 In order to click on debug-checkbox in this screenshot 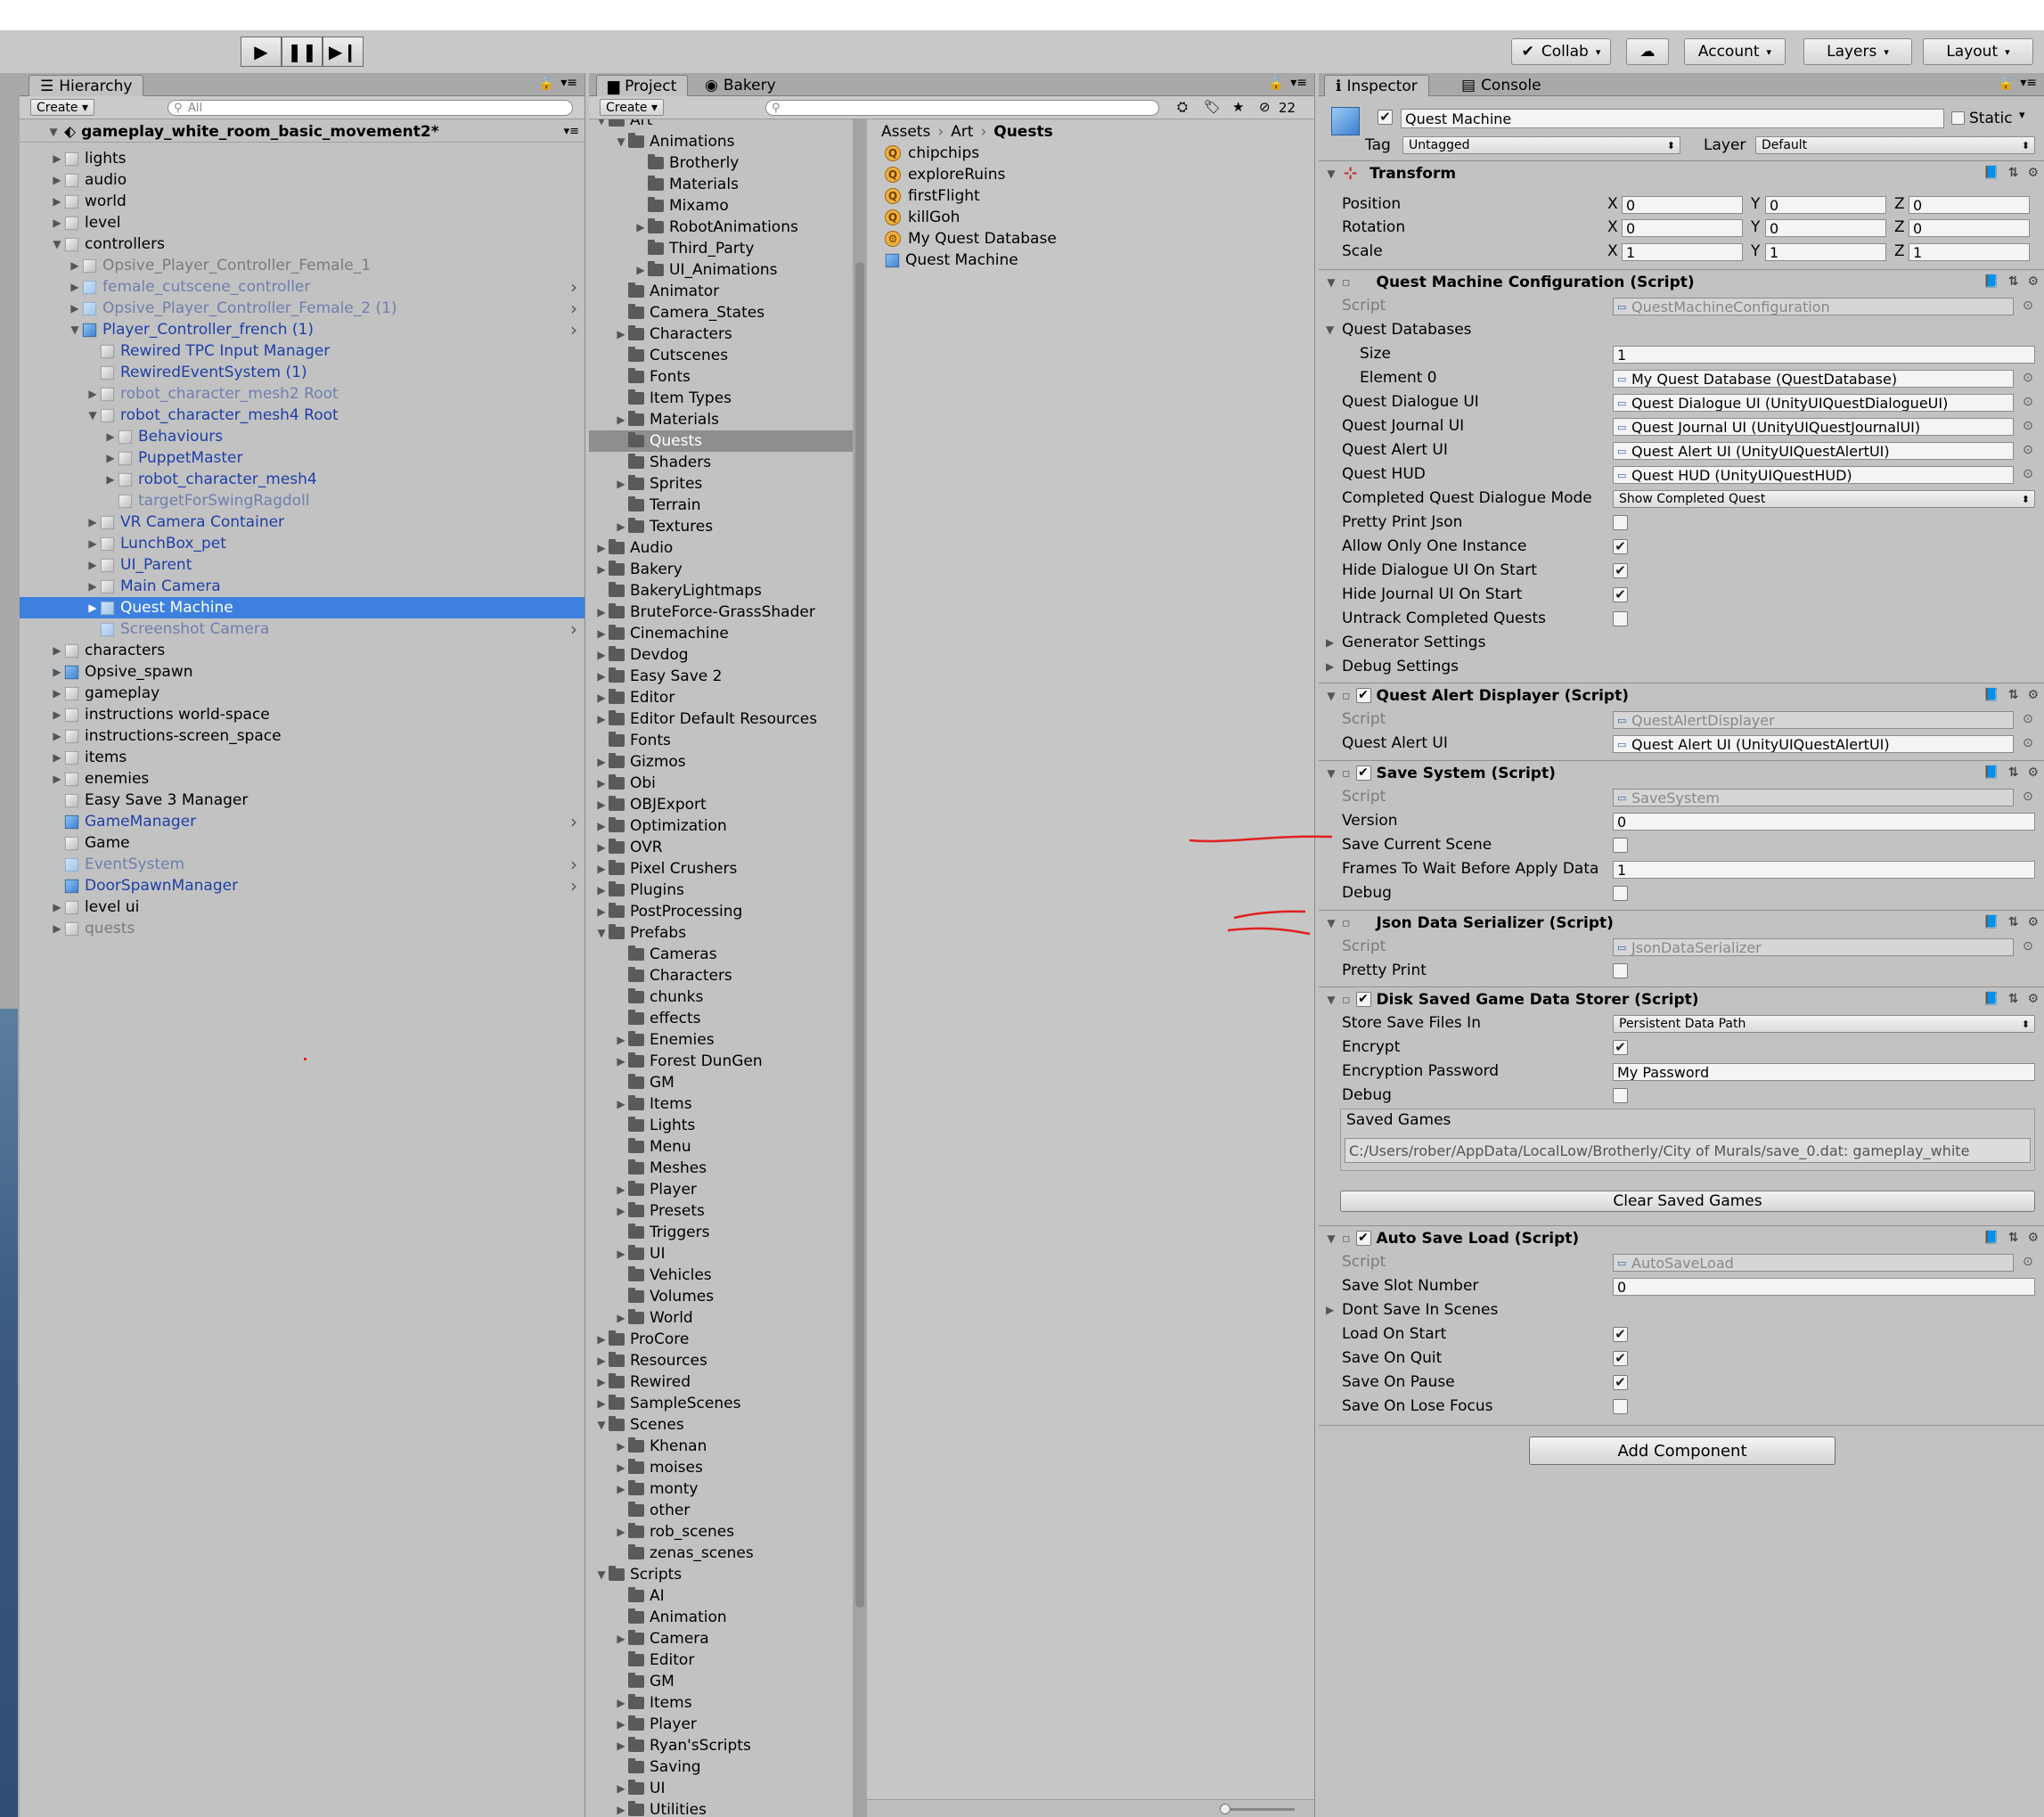, I will do `click(1620, 893)`.